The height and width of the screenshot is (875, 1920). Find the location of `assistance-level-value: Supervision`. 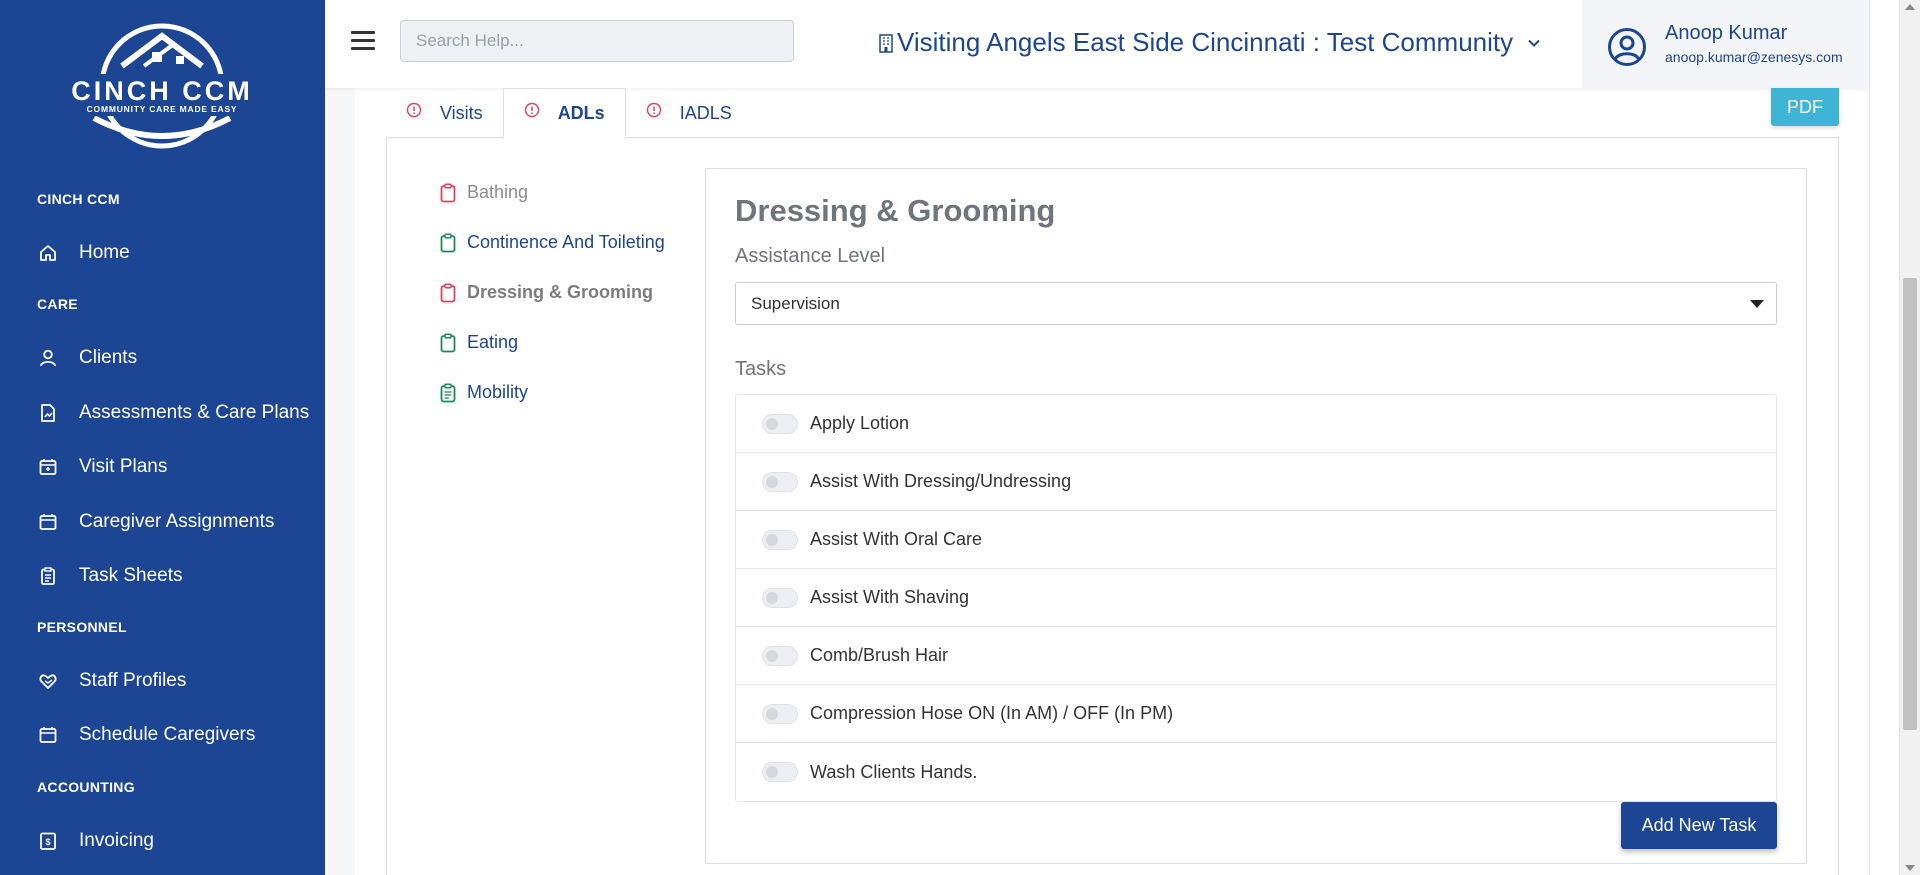

assistance-level-value: Supervision is located at coordinates (795, 303).